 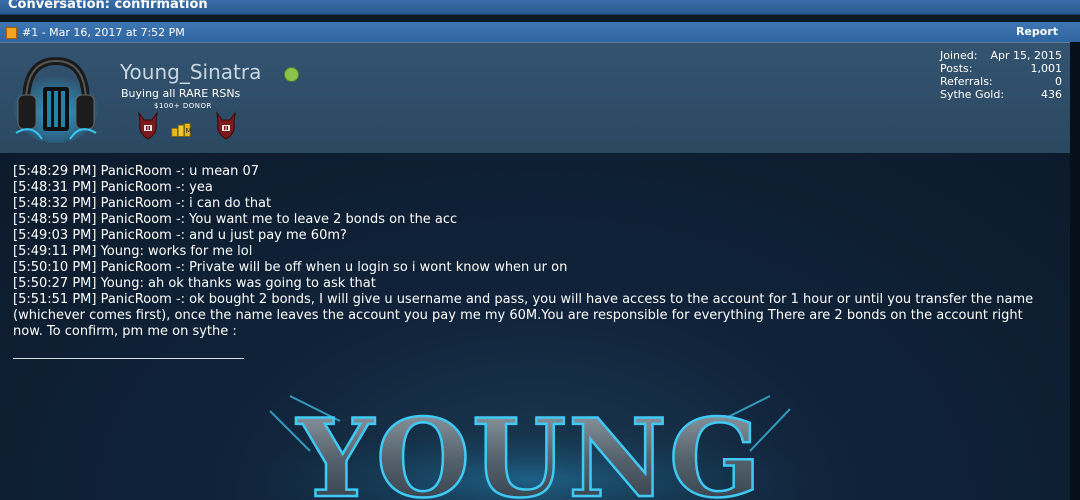 I want to click on user-title: Buying all RARE RSNs, so click(x=181, y=93).